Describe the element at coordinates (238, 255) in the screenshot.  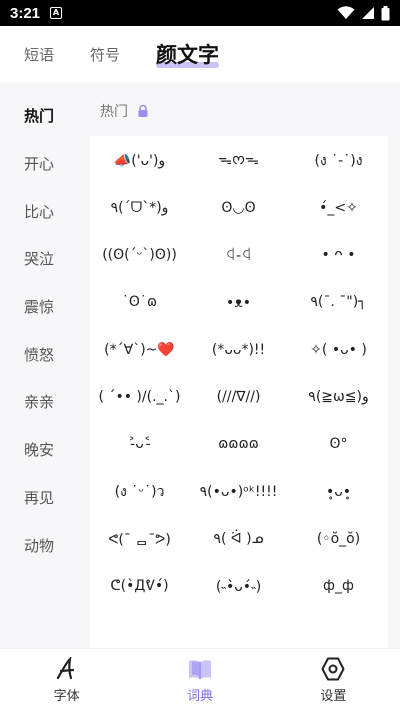
I see `kaomoji-item: ꒉ-ꒉ` at that location.